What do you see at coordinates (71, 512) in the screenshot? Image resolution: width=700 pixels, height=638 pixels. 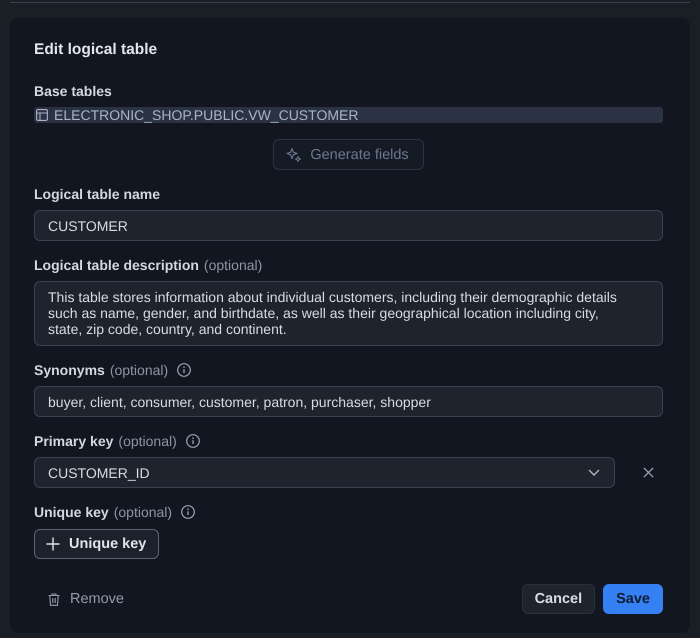 I see `field-label: Unique key` at bounding box center [71, 512].